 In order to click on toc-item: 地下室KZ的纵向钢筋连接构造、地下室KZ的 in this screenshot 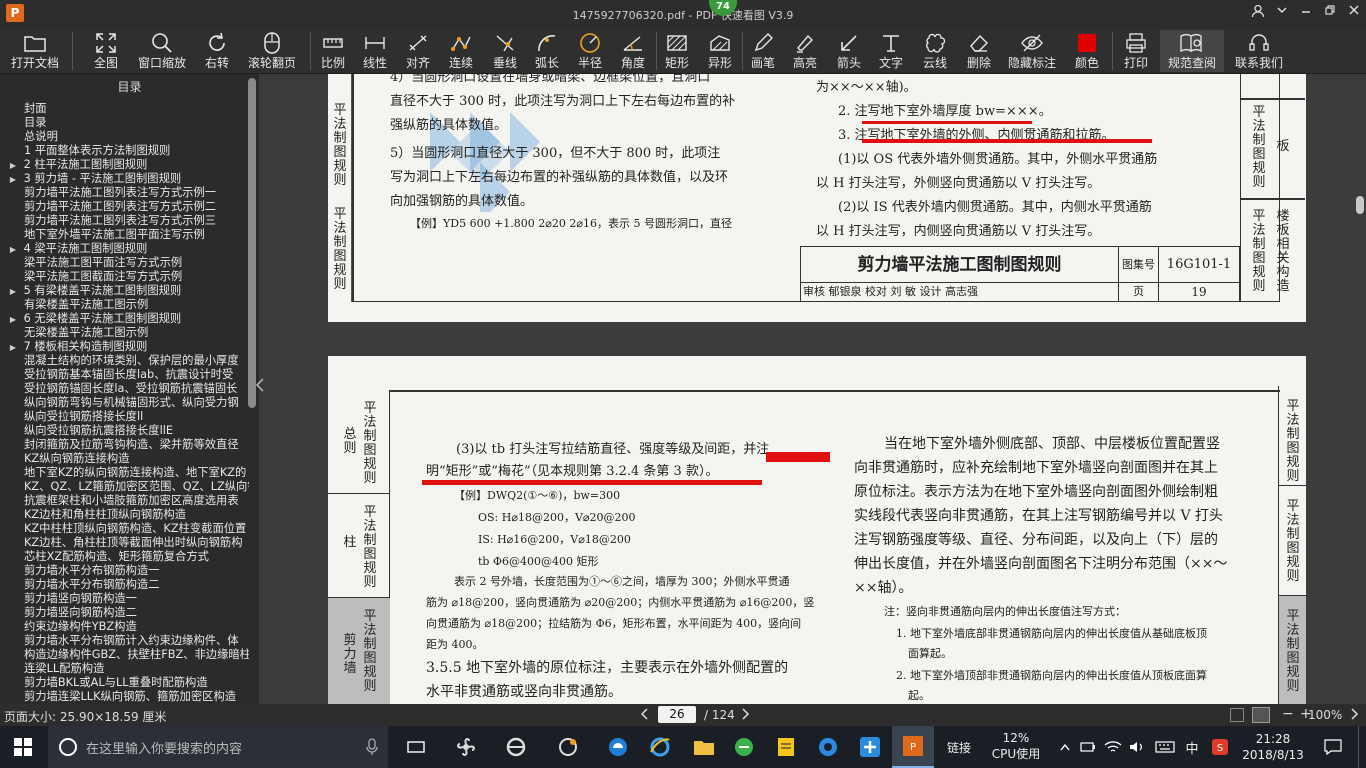, I will do `click(124, 473)`.